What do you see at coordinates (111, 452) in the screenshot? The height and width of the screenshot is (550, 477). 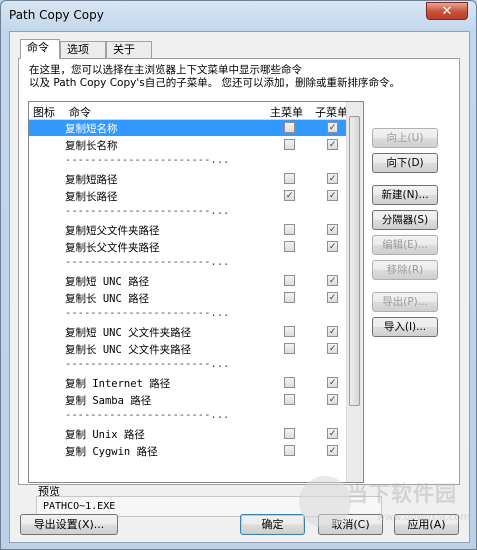 I see `command-name: 复制 Cygwin 路径` at bounding box center [111, 452].